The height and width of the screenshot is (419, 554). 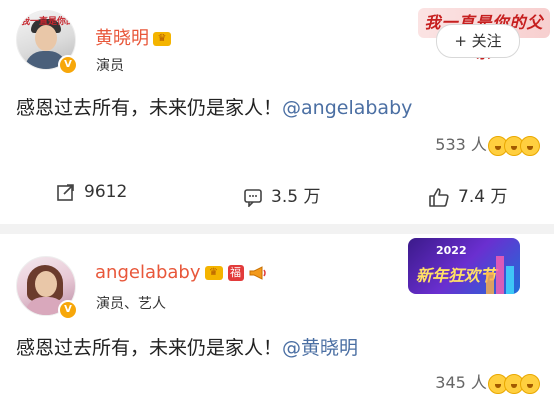 I want to click on user-subtitle: 演员, so click(x=110, y=66).